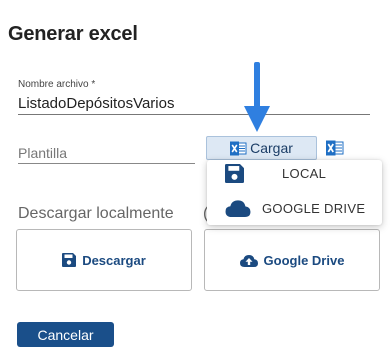  What do you see at coordinates (43, 153) in the screenshot?
I see `plantilla-label: Plantilla` at bounding box center [43, 153].